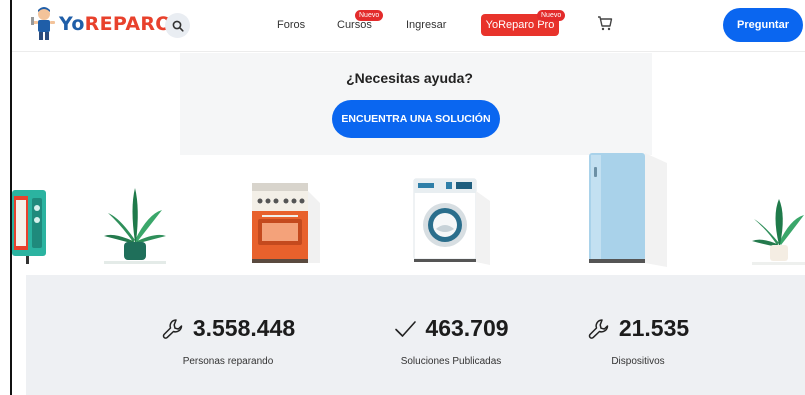  I want to click on refrigerator-icon, so click(628, 210).